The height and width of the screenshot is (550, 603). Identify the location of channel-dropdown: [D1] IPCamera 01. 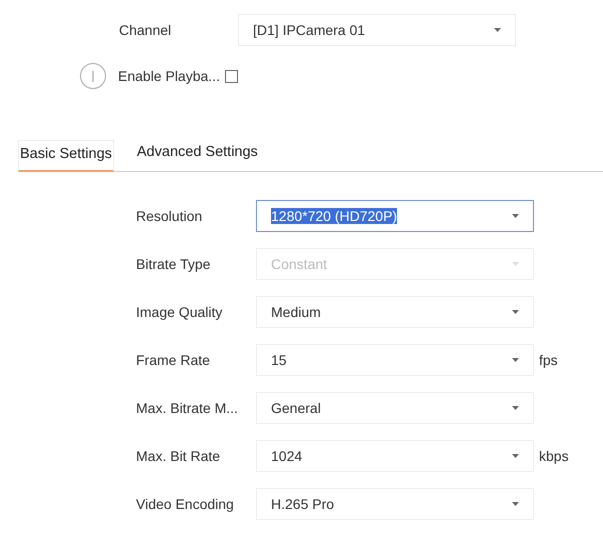
(377, 30).